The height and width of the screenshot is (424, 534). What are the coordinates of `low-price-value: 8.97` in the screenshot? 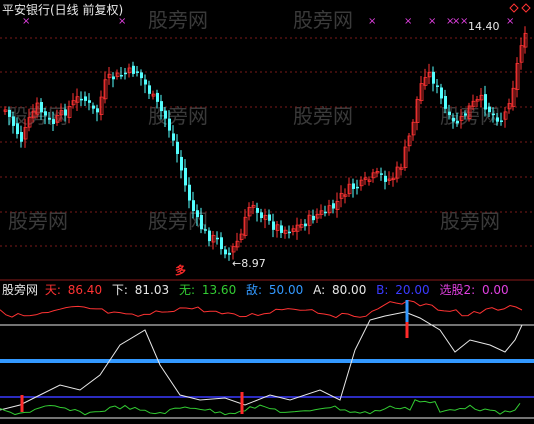 It's located at (253, 263).